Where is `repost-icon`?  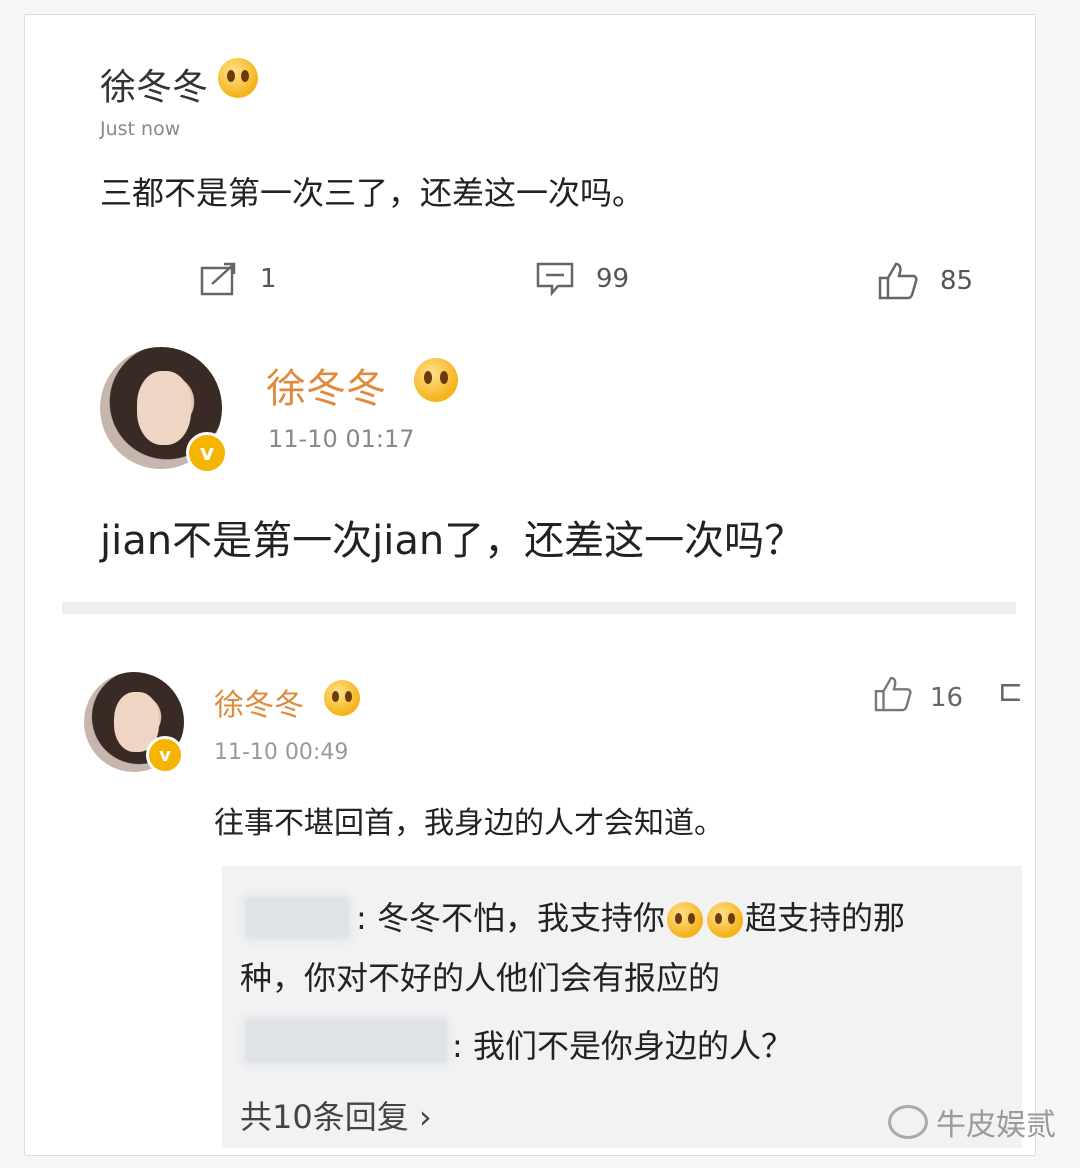
repost-icon is located at coordinates (219, 279).